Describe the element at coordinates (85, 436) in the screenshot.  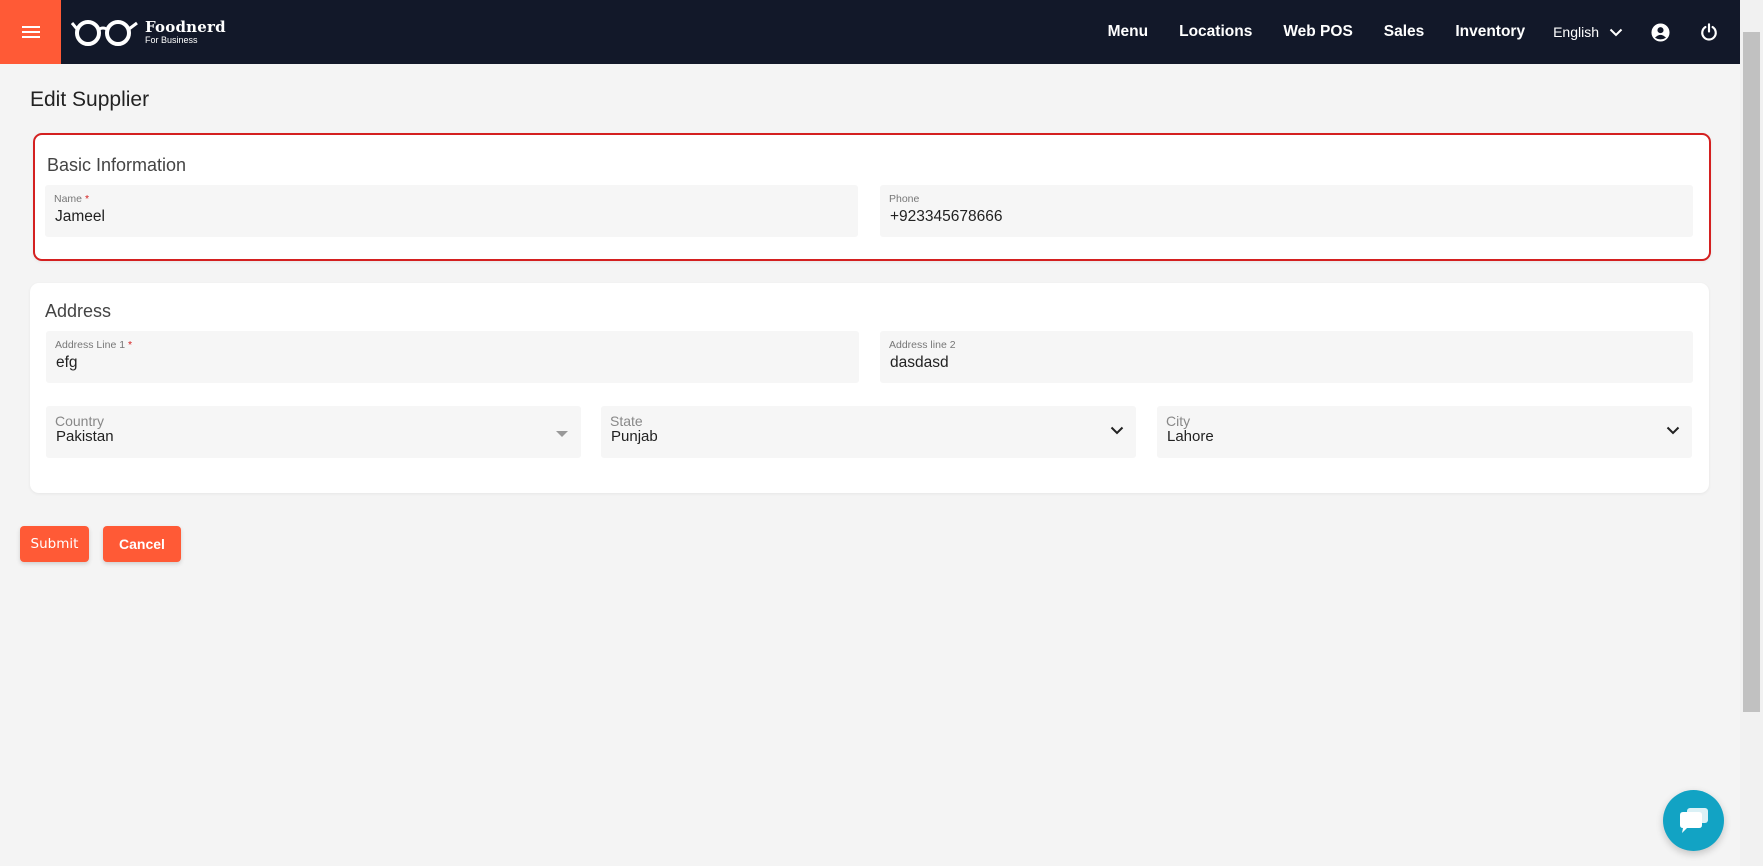
I see `country-value: Pakistan` at that location.